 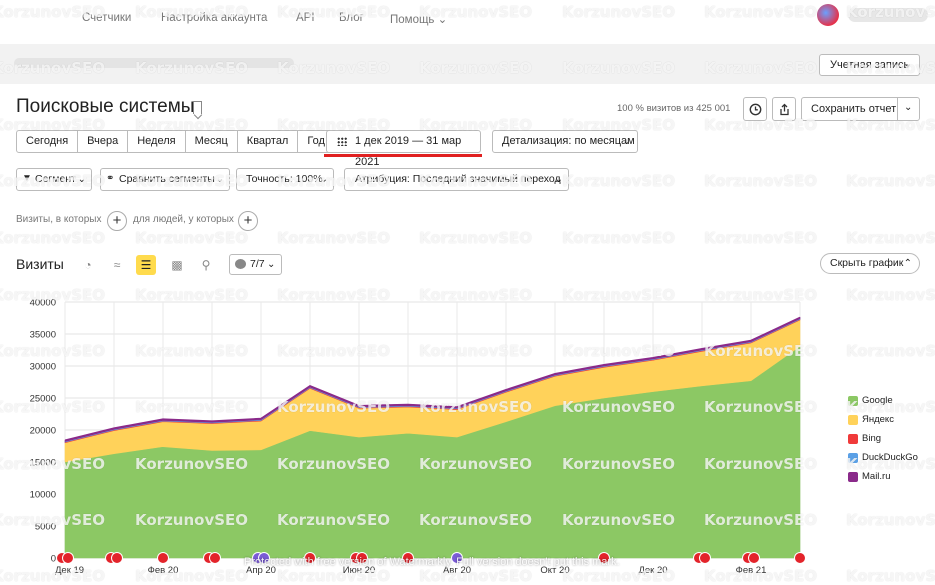 What do you see at coordinates (240, 264) in the screenshot?
I see `comment-icon` at bounding box center [240, 264].